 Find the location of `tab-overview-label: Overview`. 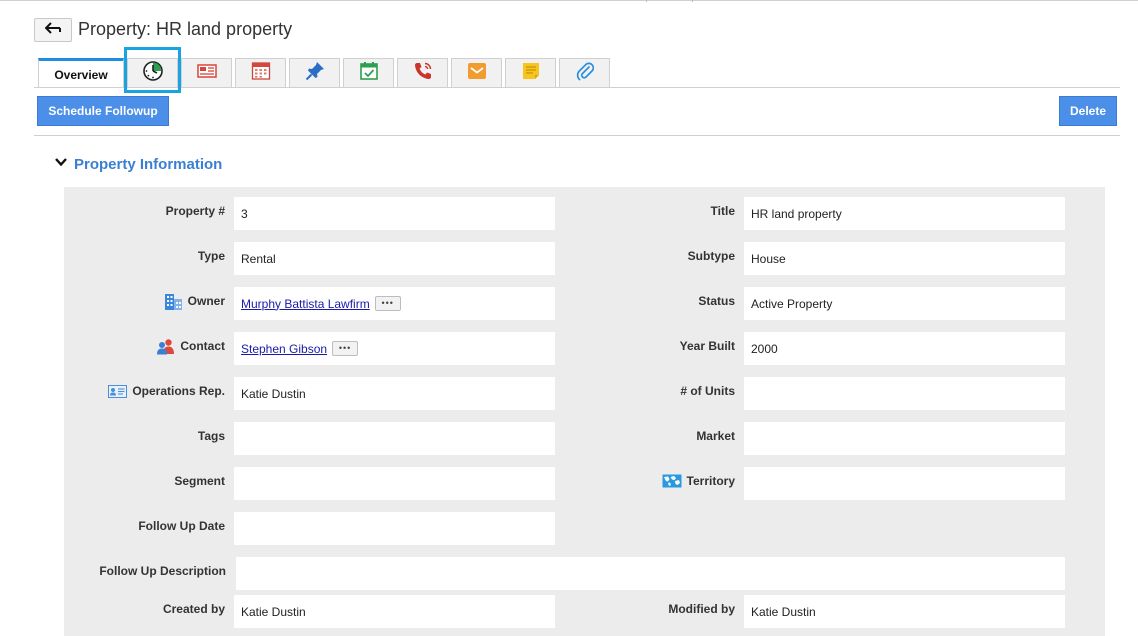

tab-overview-label: Overview is located at coordinates (81, 74).